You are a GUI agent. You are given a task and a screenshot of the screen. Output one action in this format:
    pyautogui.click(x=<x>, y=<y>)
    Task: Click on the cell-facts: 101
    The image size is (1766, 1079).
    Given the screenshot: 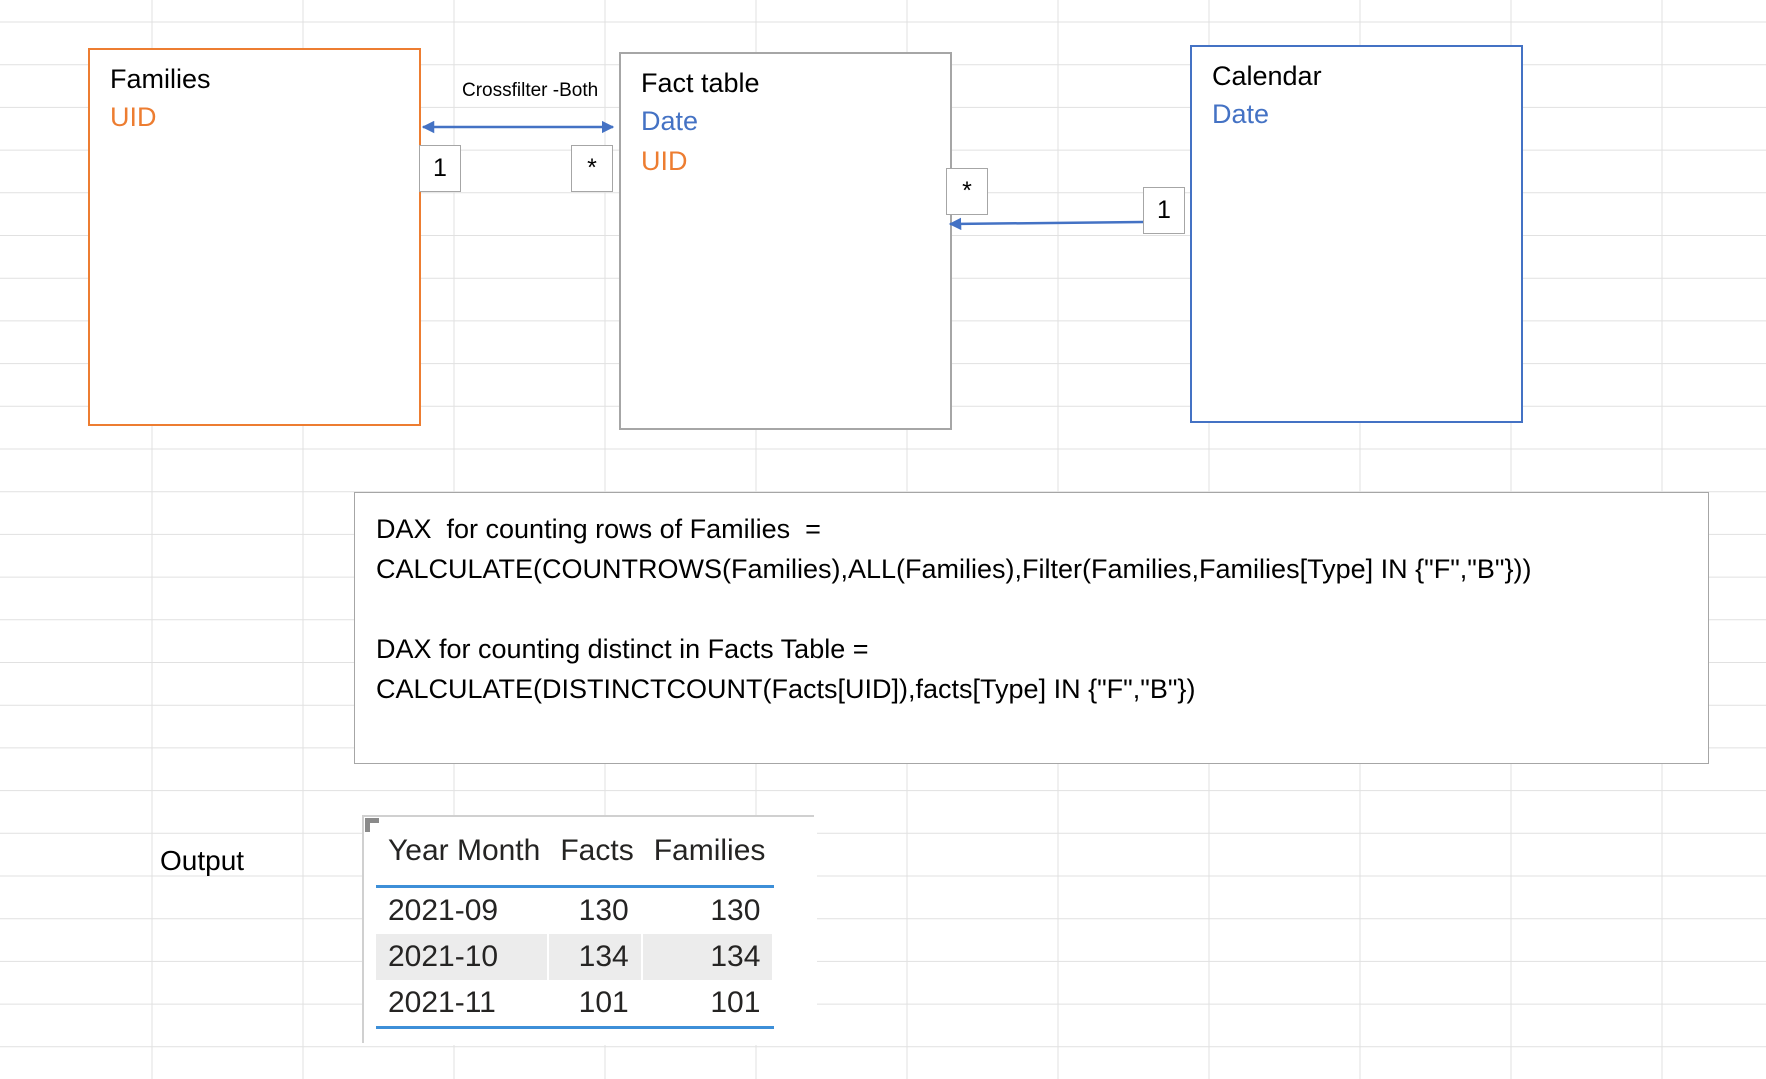 What is the action you would take?
    pyautogui.click(x=595, y=1004)
    